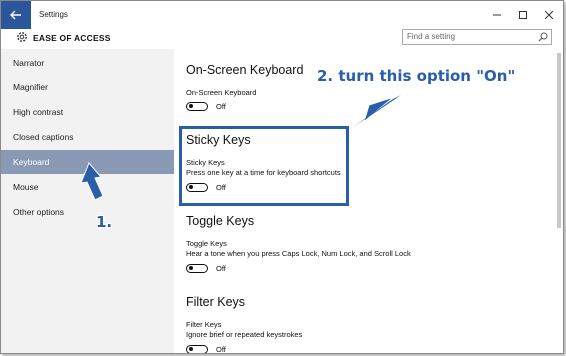  What do you see at coordinates (477, 37) in the screenshot?
I see `search-input: Find a setting` at bounding box center [477, 37].